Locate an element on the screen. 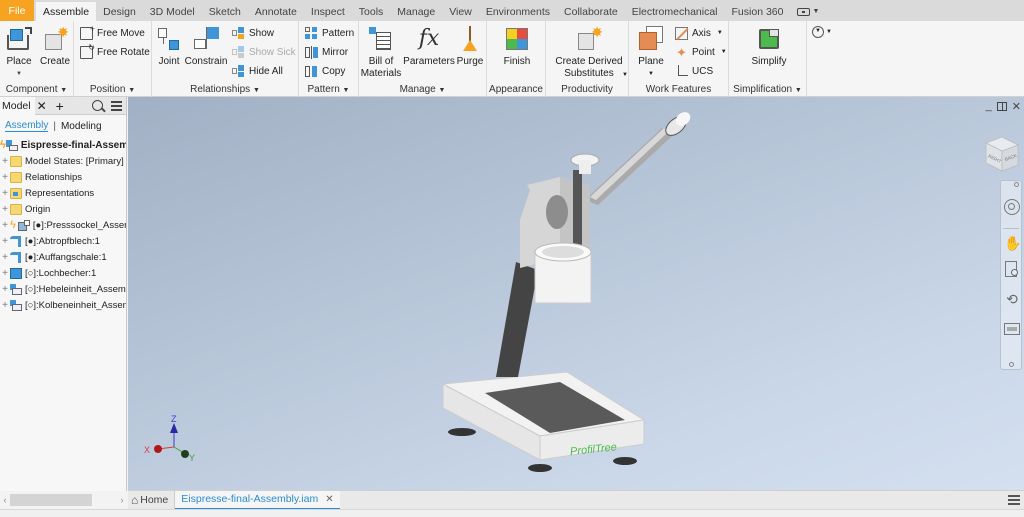 Image resolution: width=1024 pixels, height=517 pixels. pan-hand-icon: ✋ is located at coordinates (1012, 243).